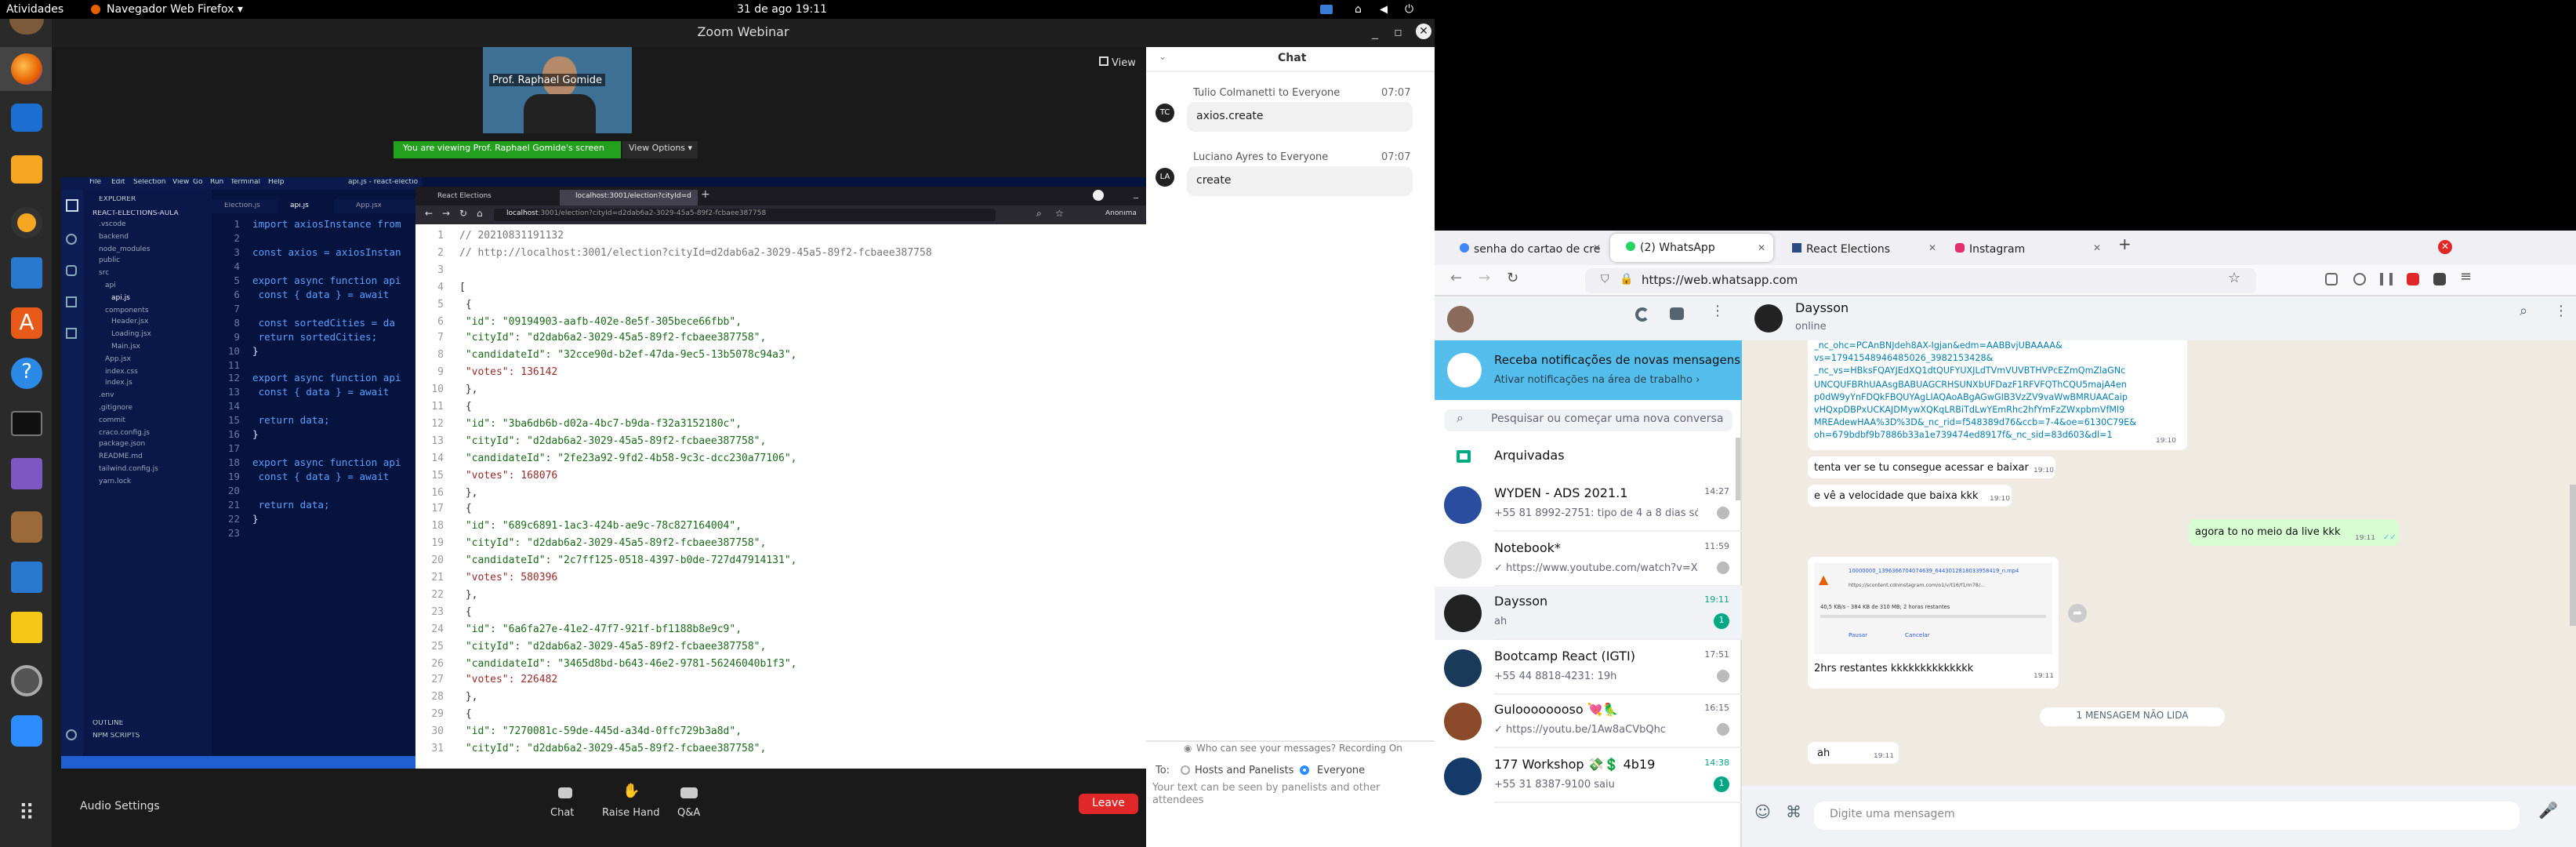 The image size is (2576, 847). What do you see at coordinates (689, 812) in the screenshot?
I see `qa-button: Q&A` at bounding box center [689, 812].